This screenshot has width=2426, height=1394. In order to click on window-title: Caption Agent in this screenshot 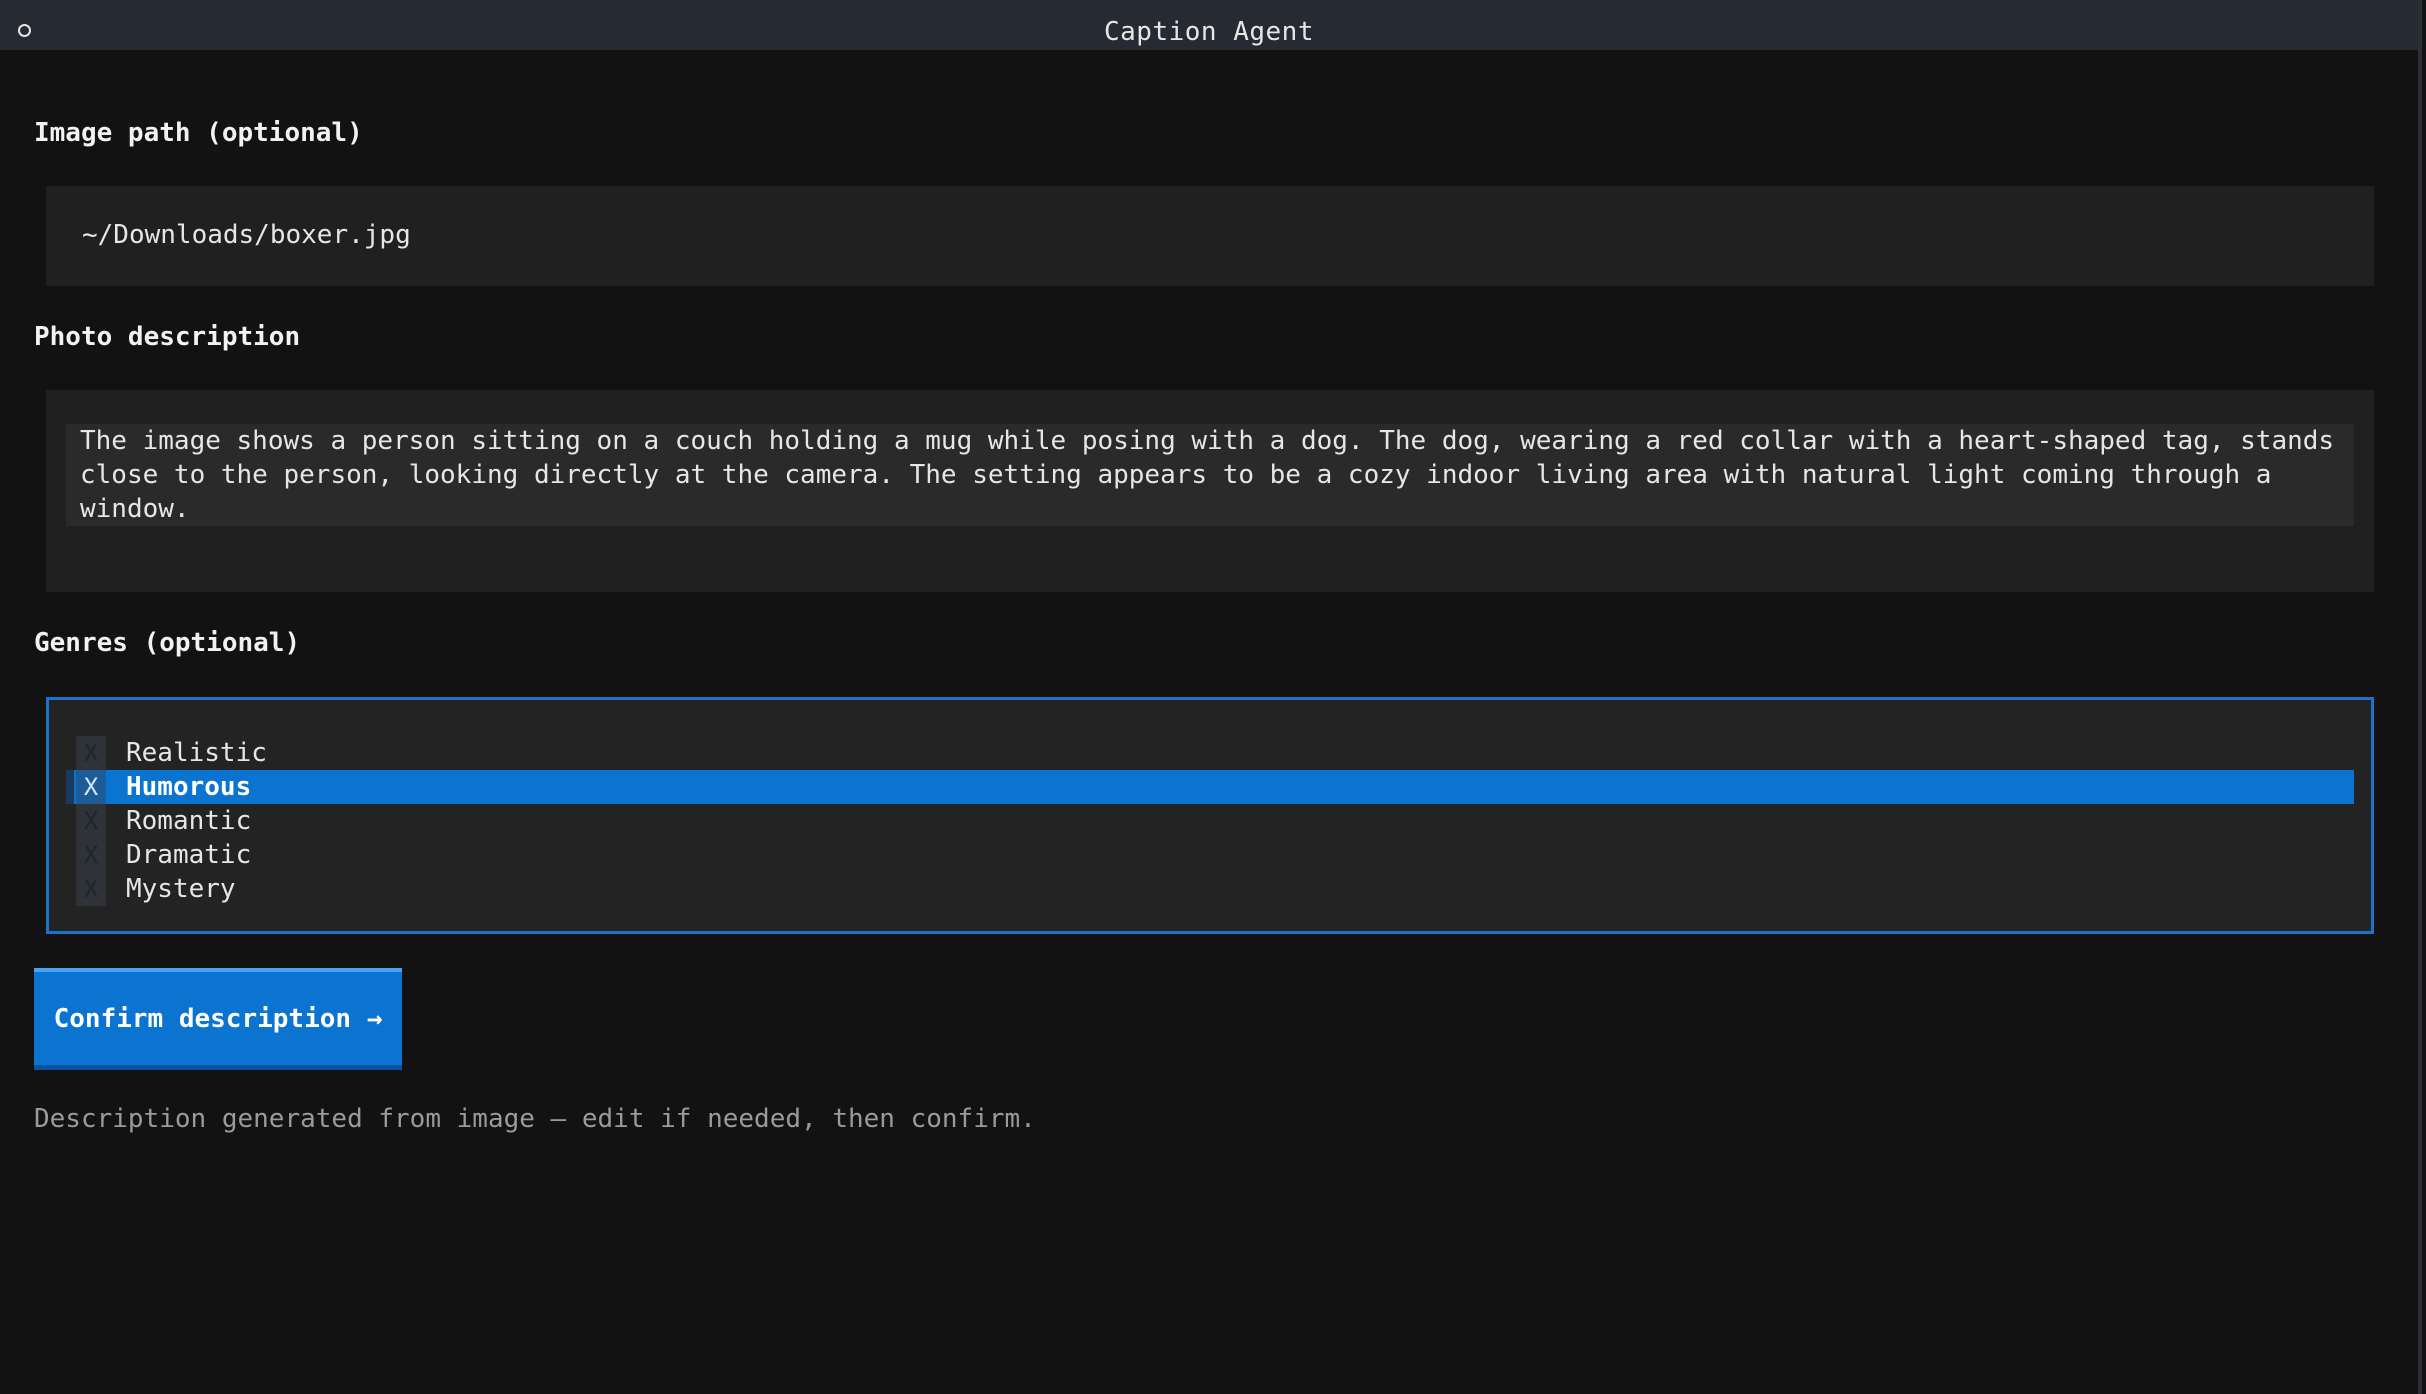, I will do `click(1209, 32)`.